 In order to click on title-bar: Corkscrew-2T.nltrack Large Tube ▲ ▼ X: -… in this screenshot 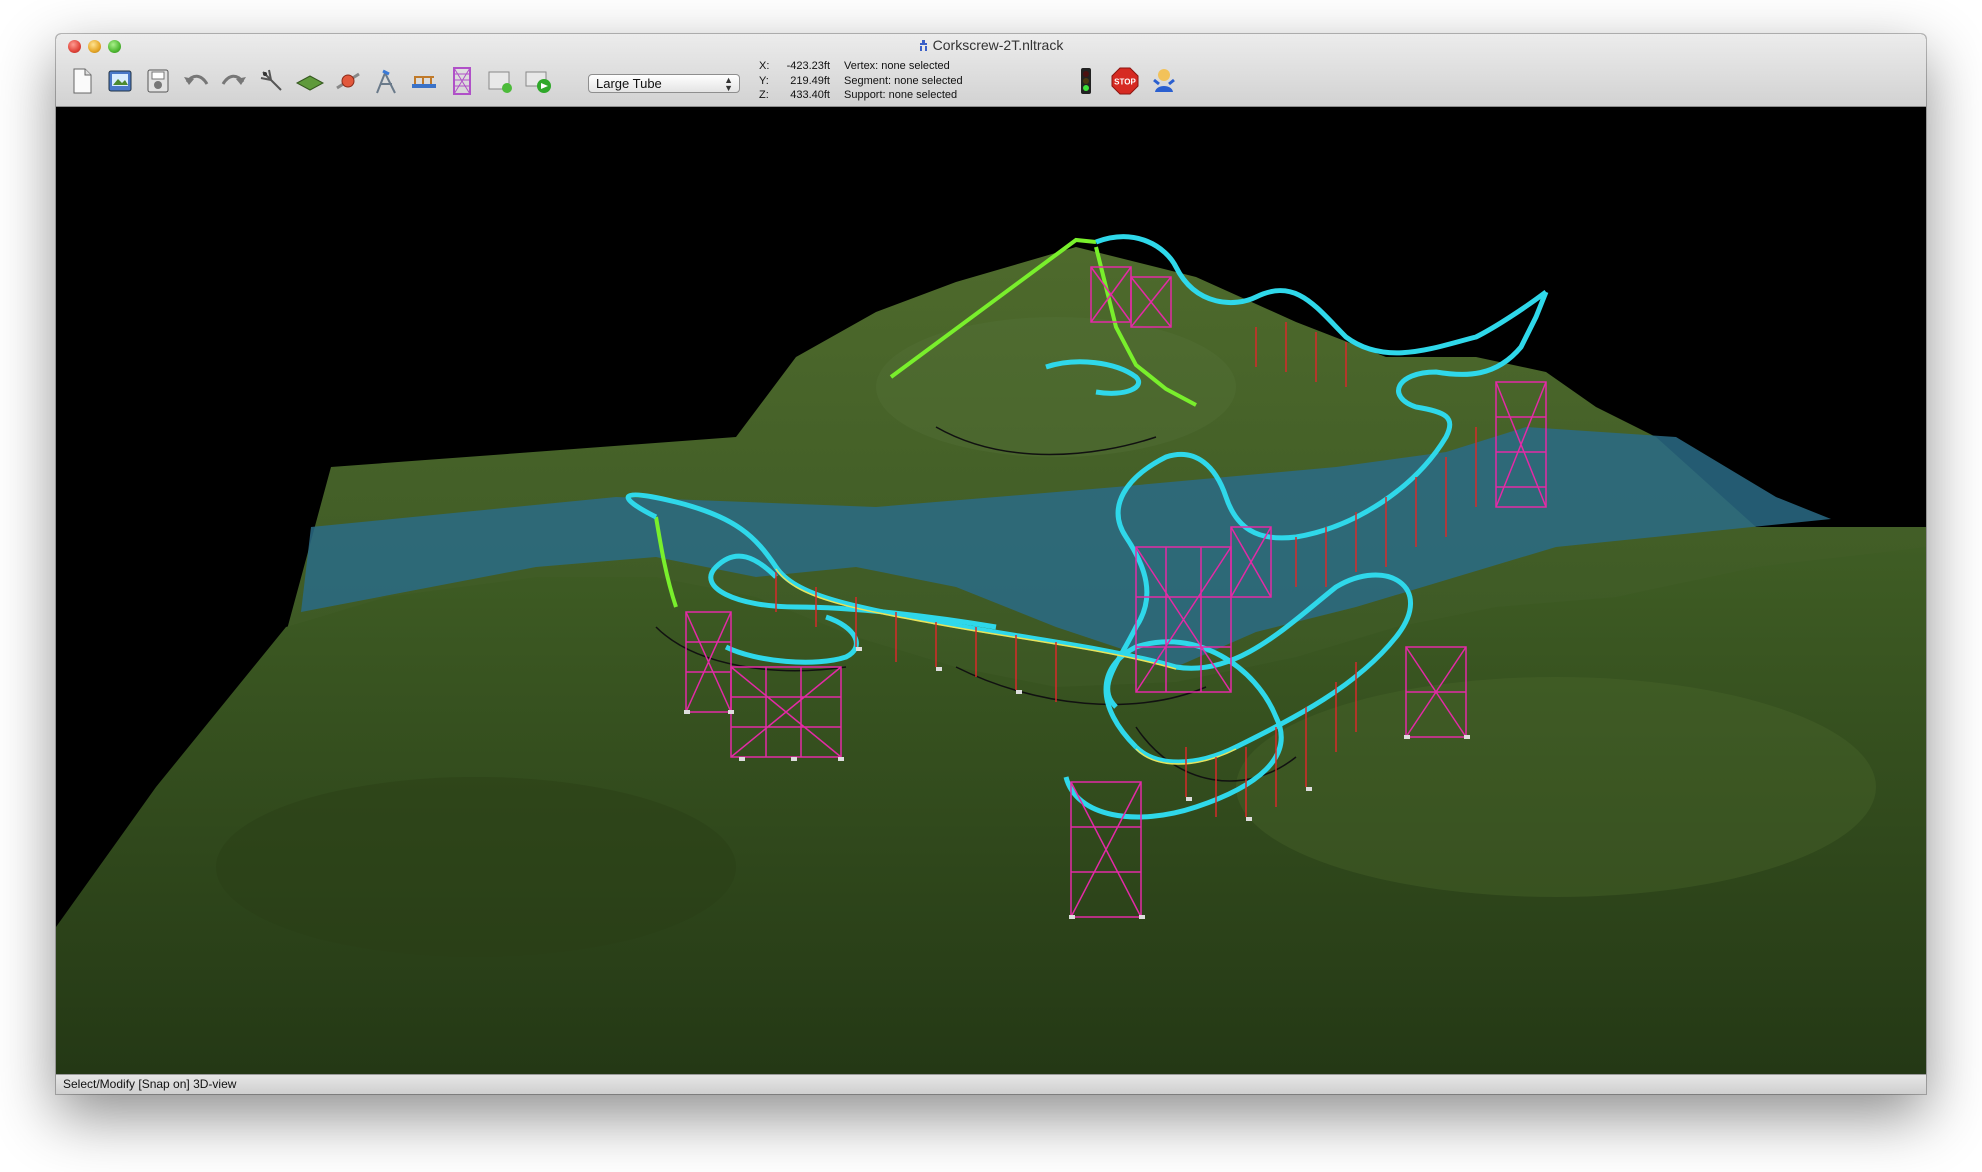, I will do `click(991, 70)`.